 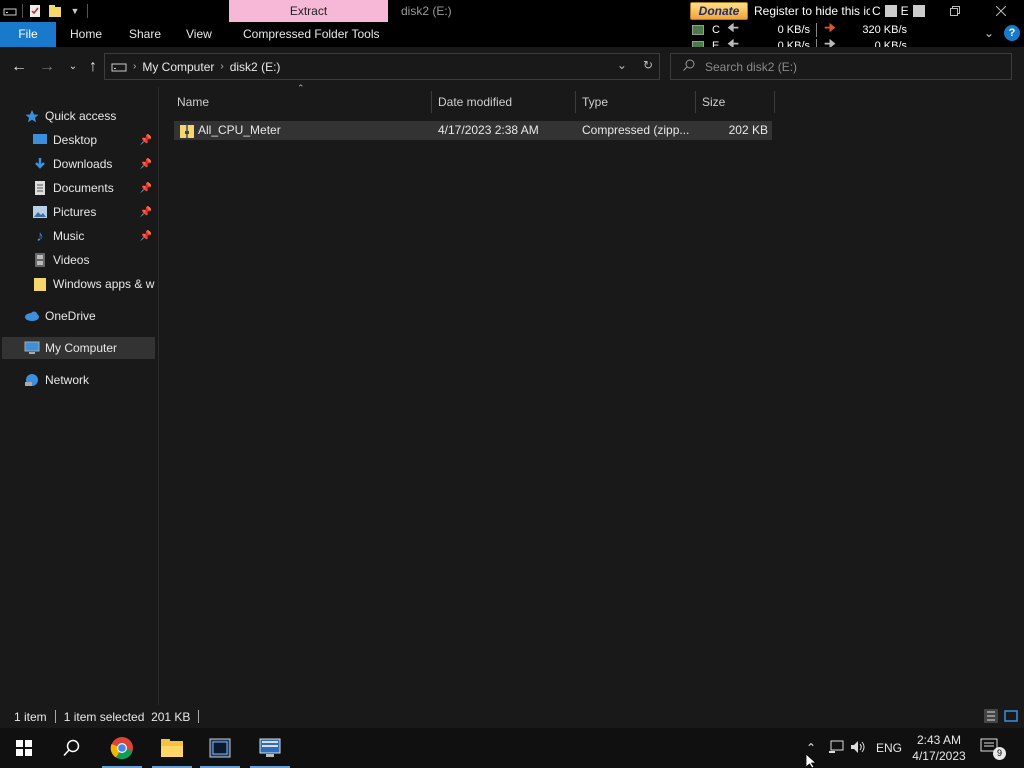 What do you see at coordinates (635, 102) in the screenshot?
I see `column-header-type: Type` at bounding box center [635, 102].